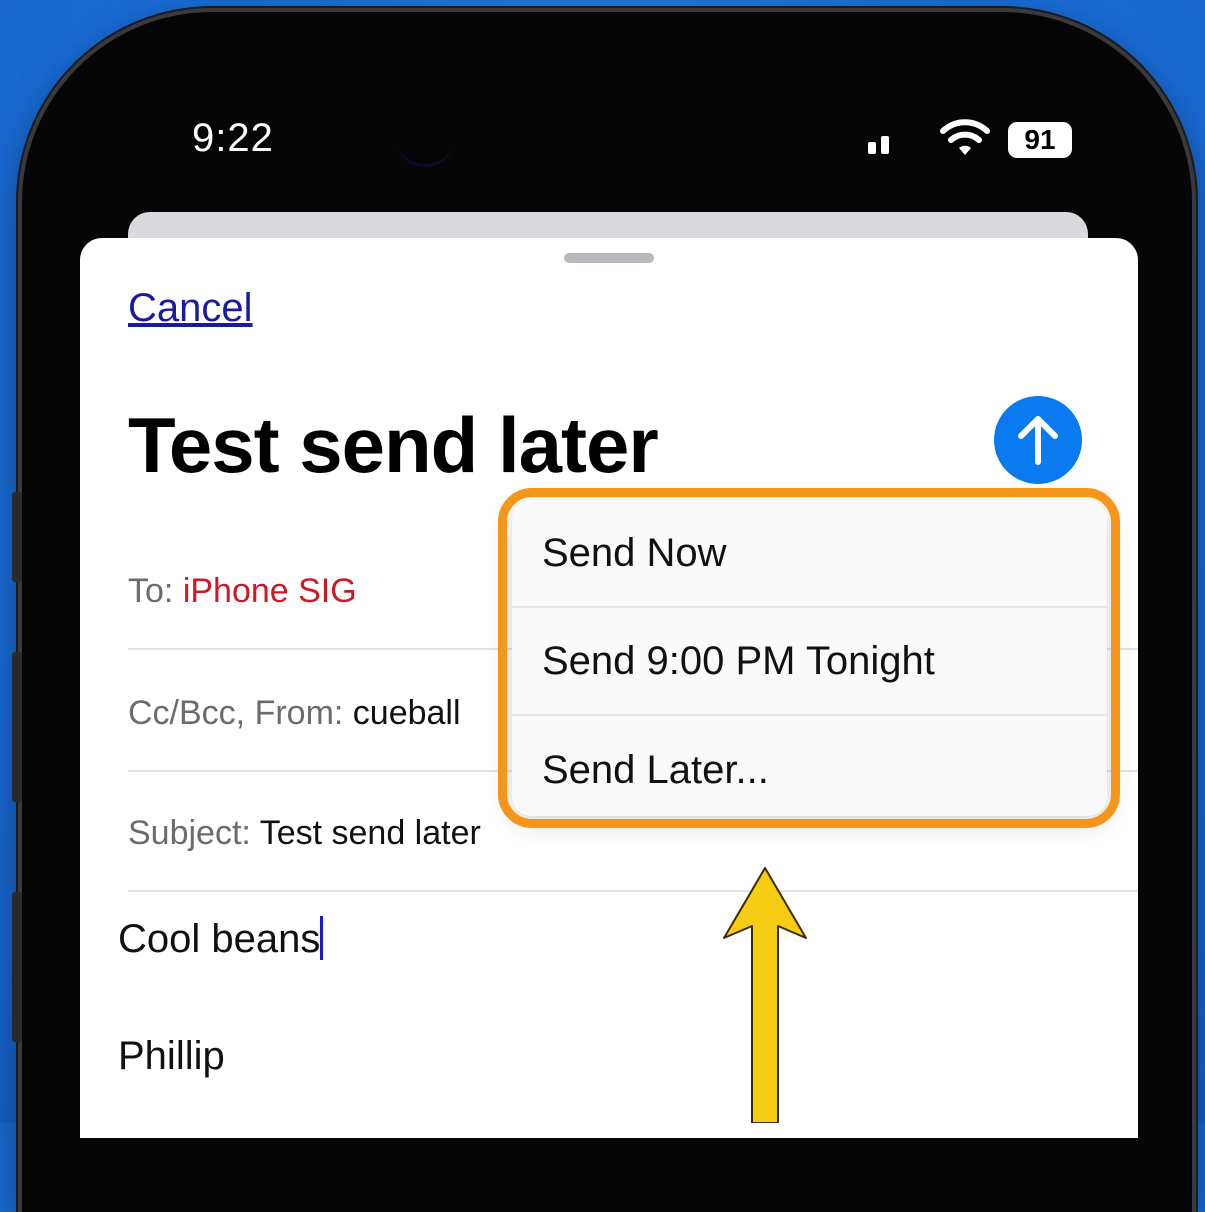  Describe the element at coordinates (765, 995) in the screenshot. I see `pointer-arrow-icon` at that location.